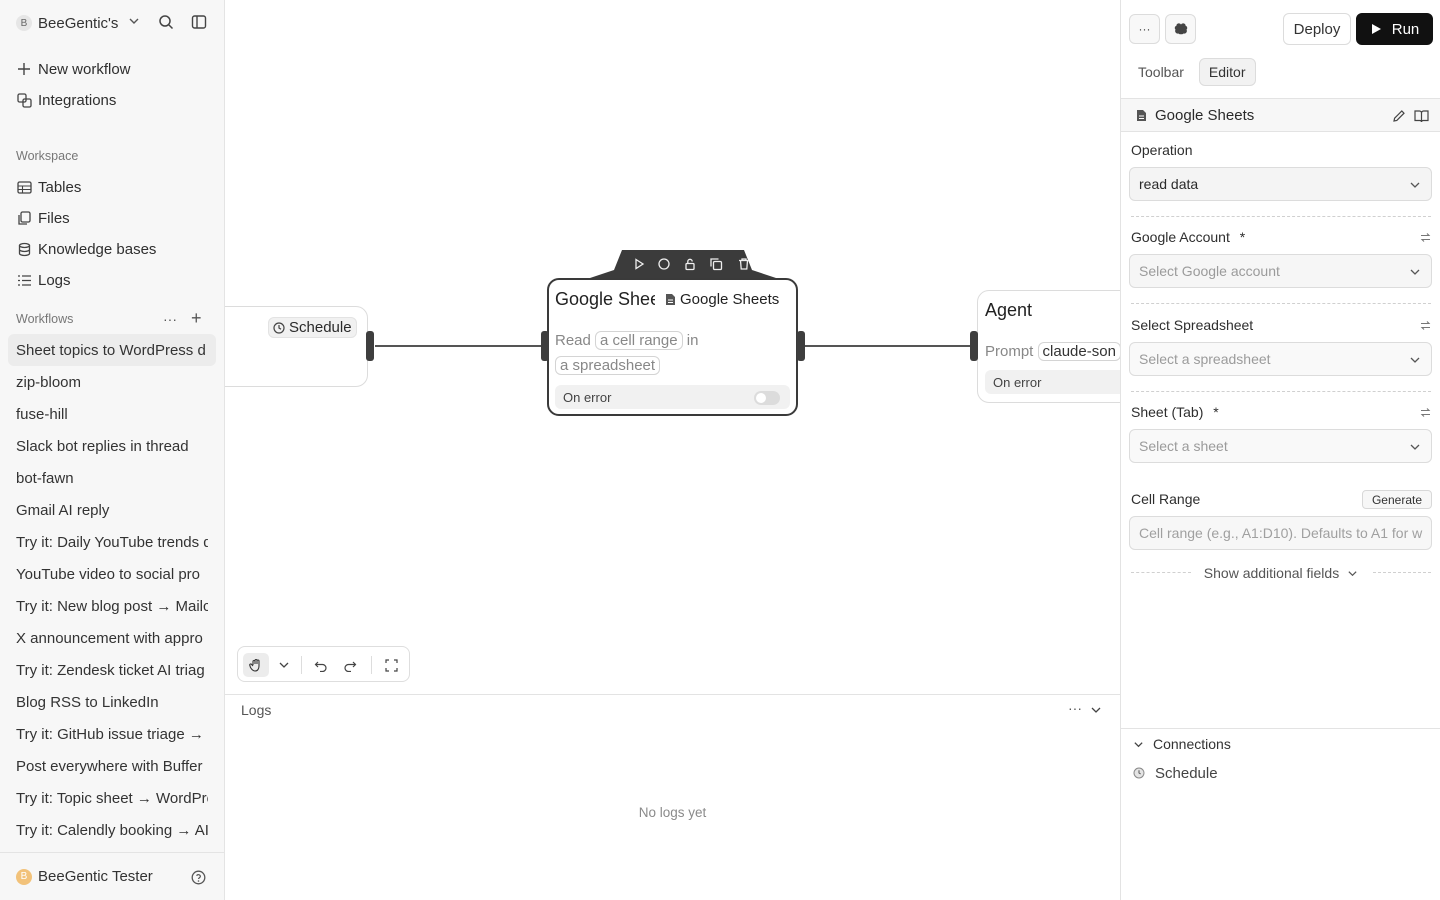 The image size is (1440, 900). Describe the element at coordinates (1271, 573) in the screenshot. I see `show-more-label: Show additional fields` at that location.